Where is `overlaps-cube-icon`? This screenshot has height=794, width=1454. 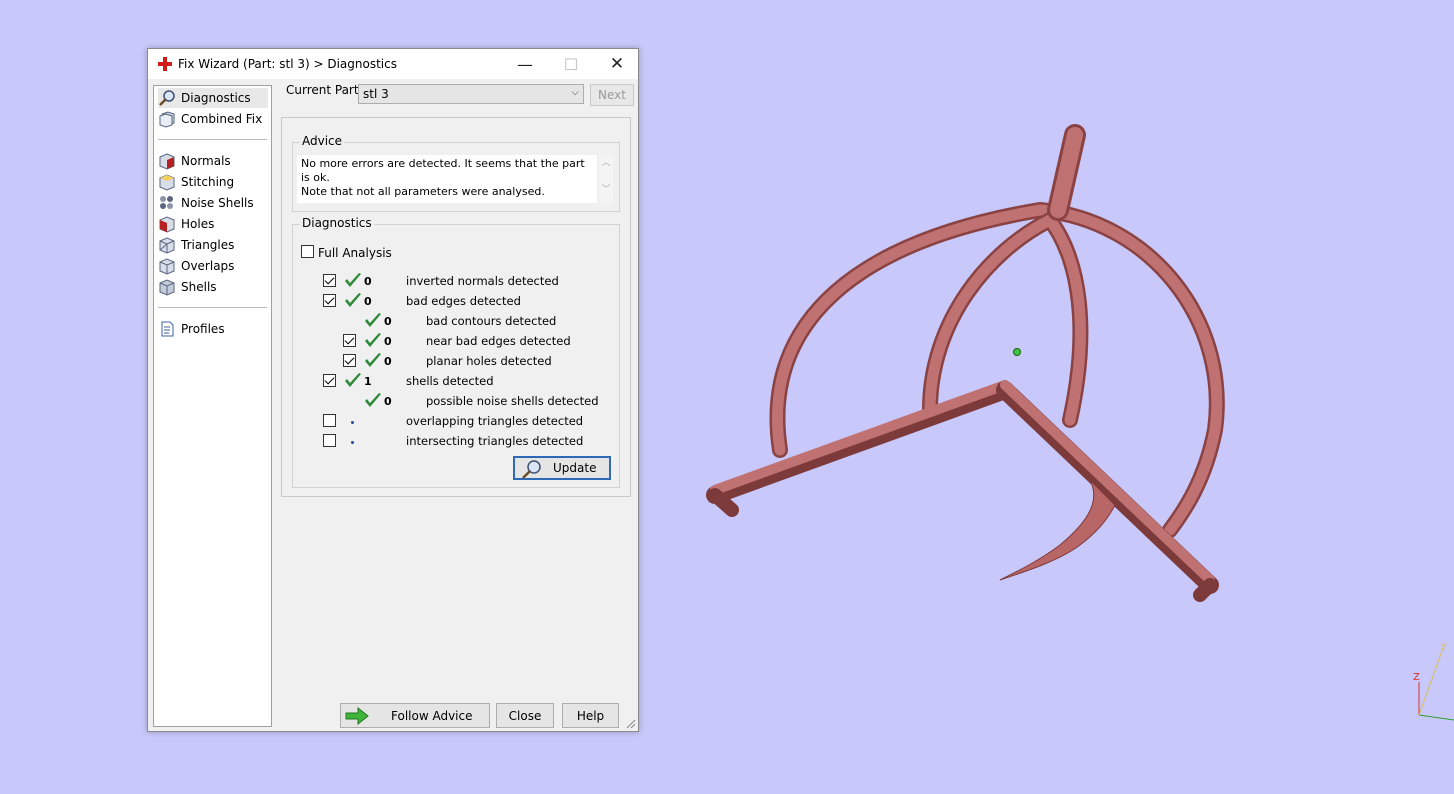 overlaps-cube-icon is located at coordinates (167, 266).